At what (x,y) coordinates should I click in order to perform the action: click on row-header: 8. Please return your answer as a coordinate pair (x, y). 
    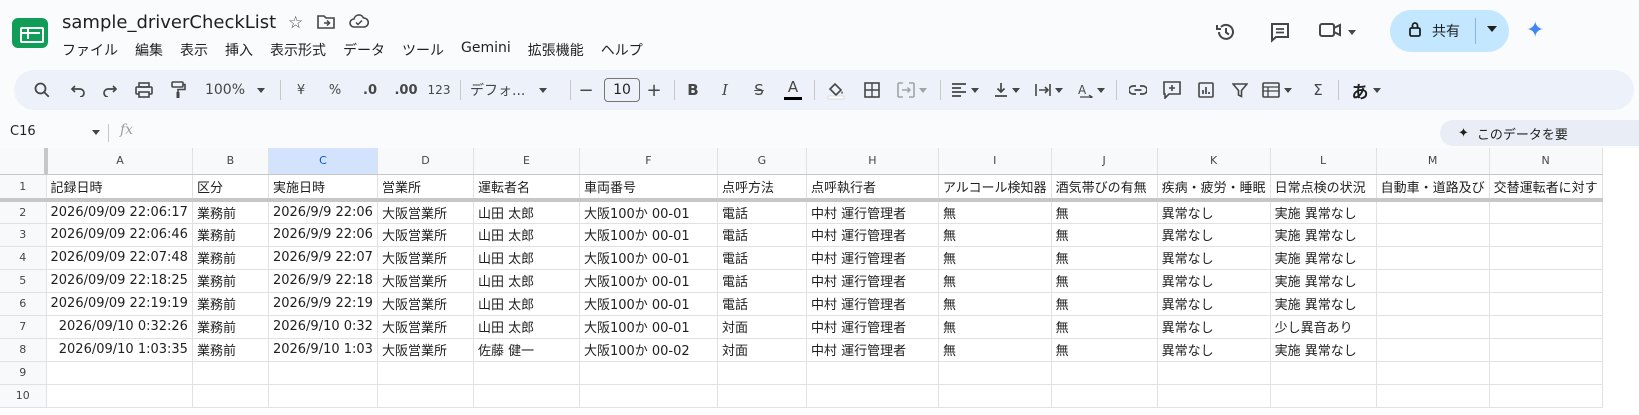
    Looking at the image, I should click on (23, 350).